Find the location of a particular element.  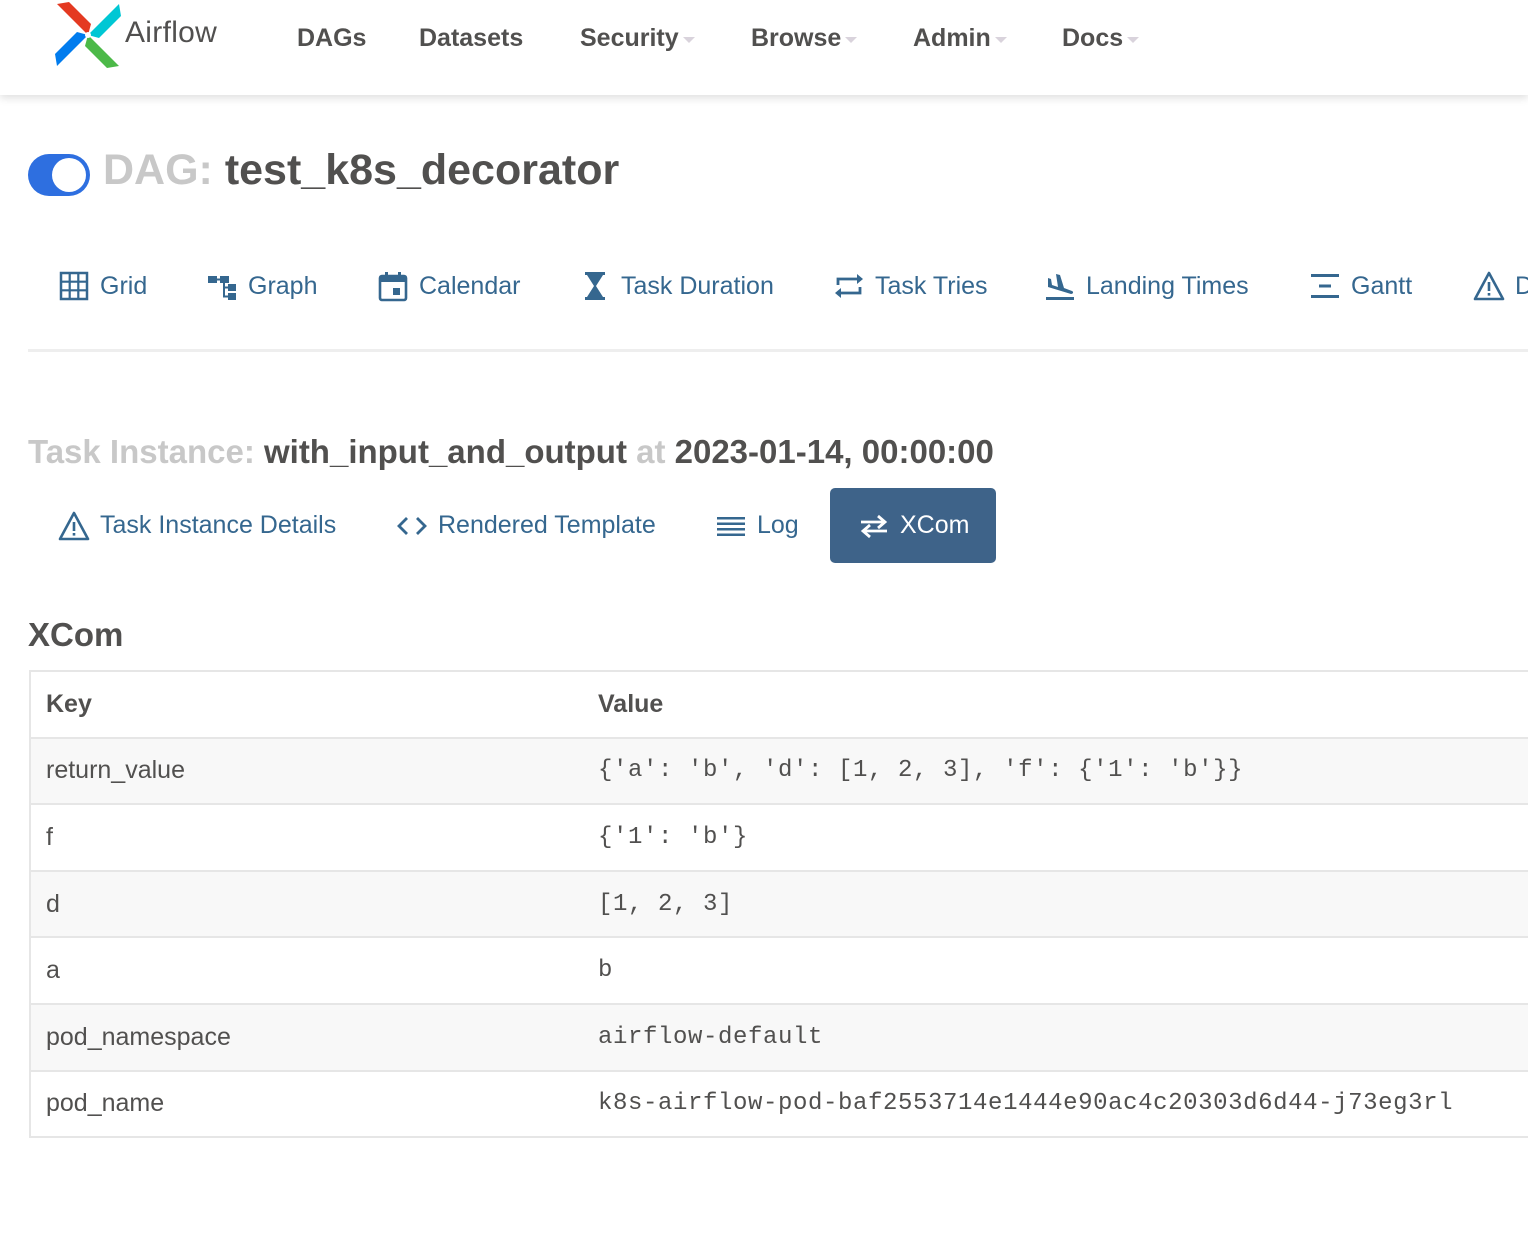

dag-title: DAG: test_k8s_decorator is located at coordinates (361, 170).